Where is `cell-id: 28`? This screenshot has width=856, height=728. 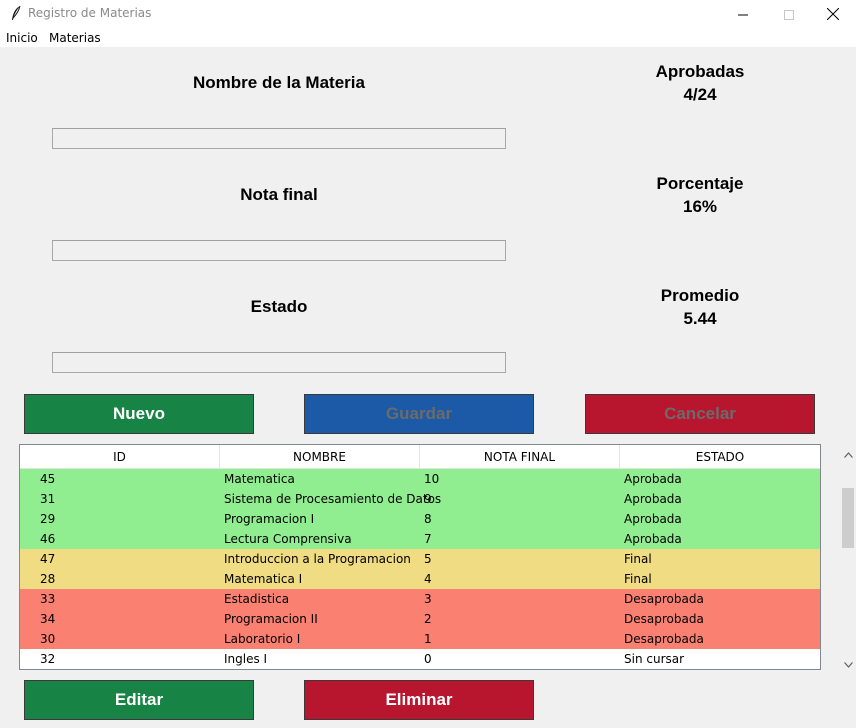 cell-id: 28 is located at coordinates (48, 579).